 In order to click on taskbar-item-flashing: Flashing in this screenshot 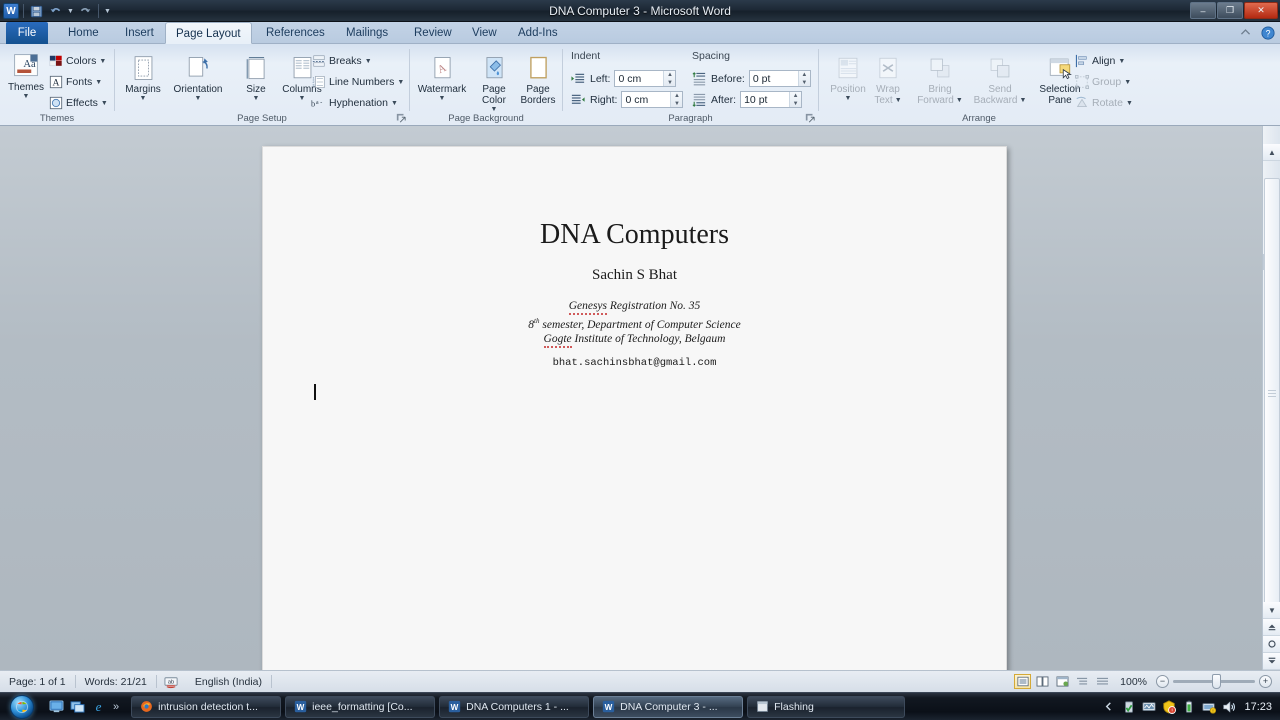, I will do `click(826, 706)`.